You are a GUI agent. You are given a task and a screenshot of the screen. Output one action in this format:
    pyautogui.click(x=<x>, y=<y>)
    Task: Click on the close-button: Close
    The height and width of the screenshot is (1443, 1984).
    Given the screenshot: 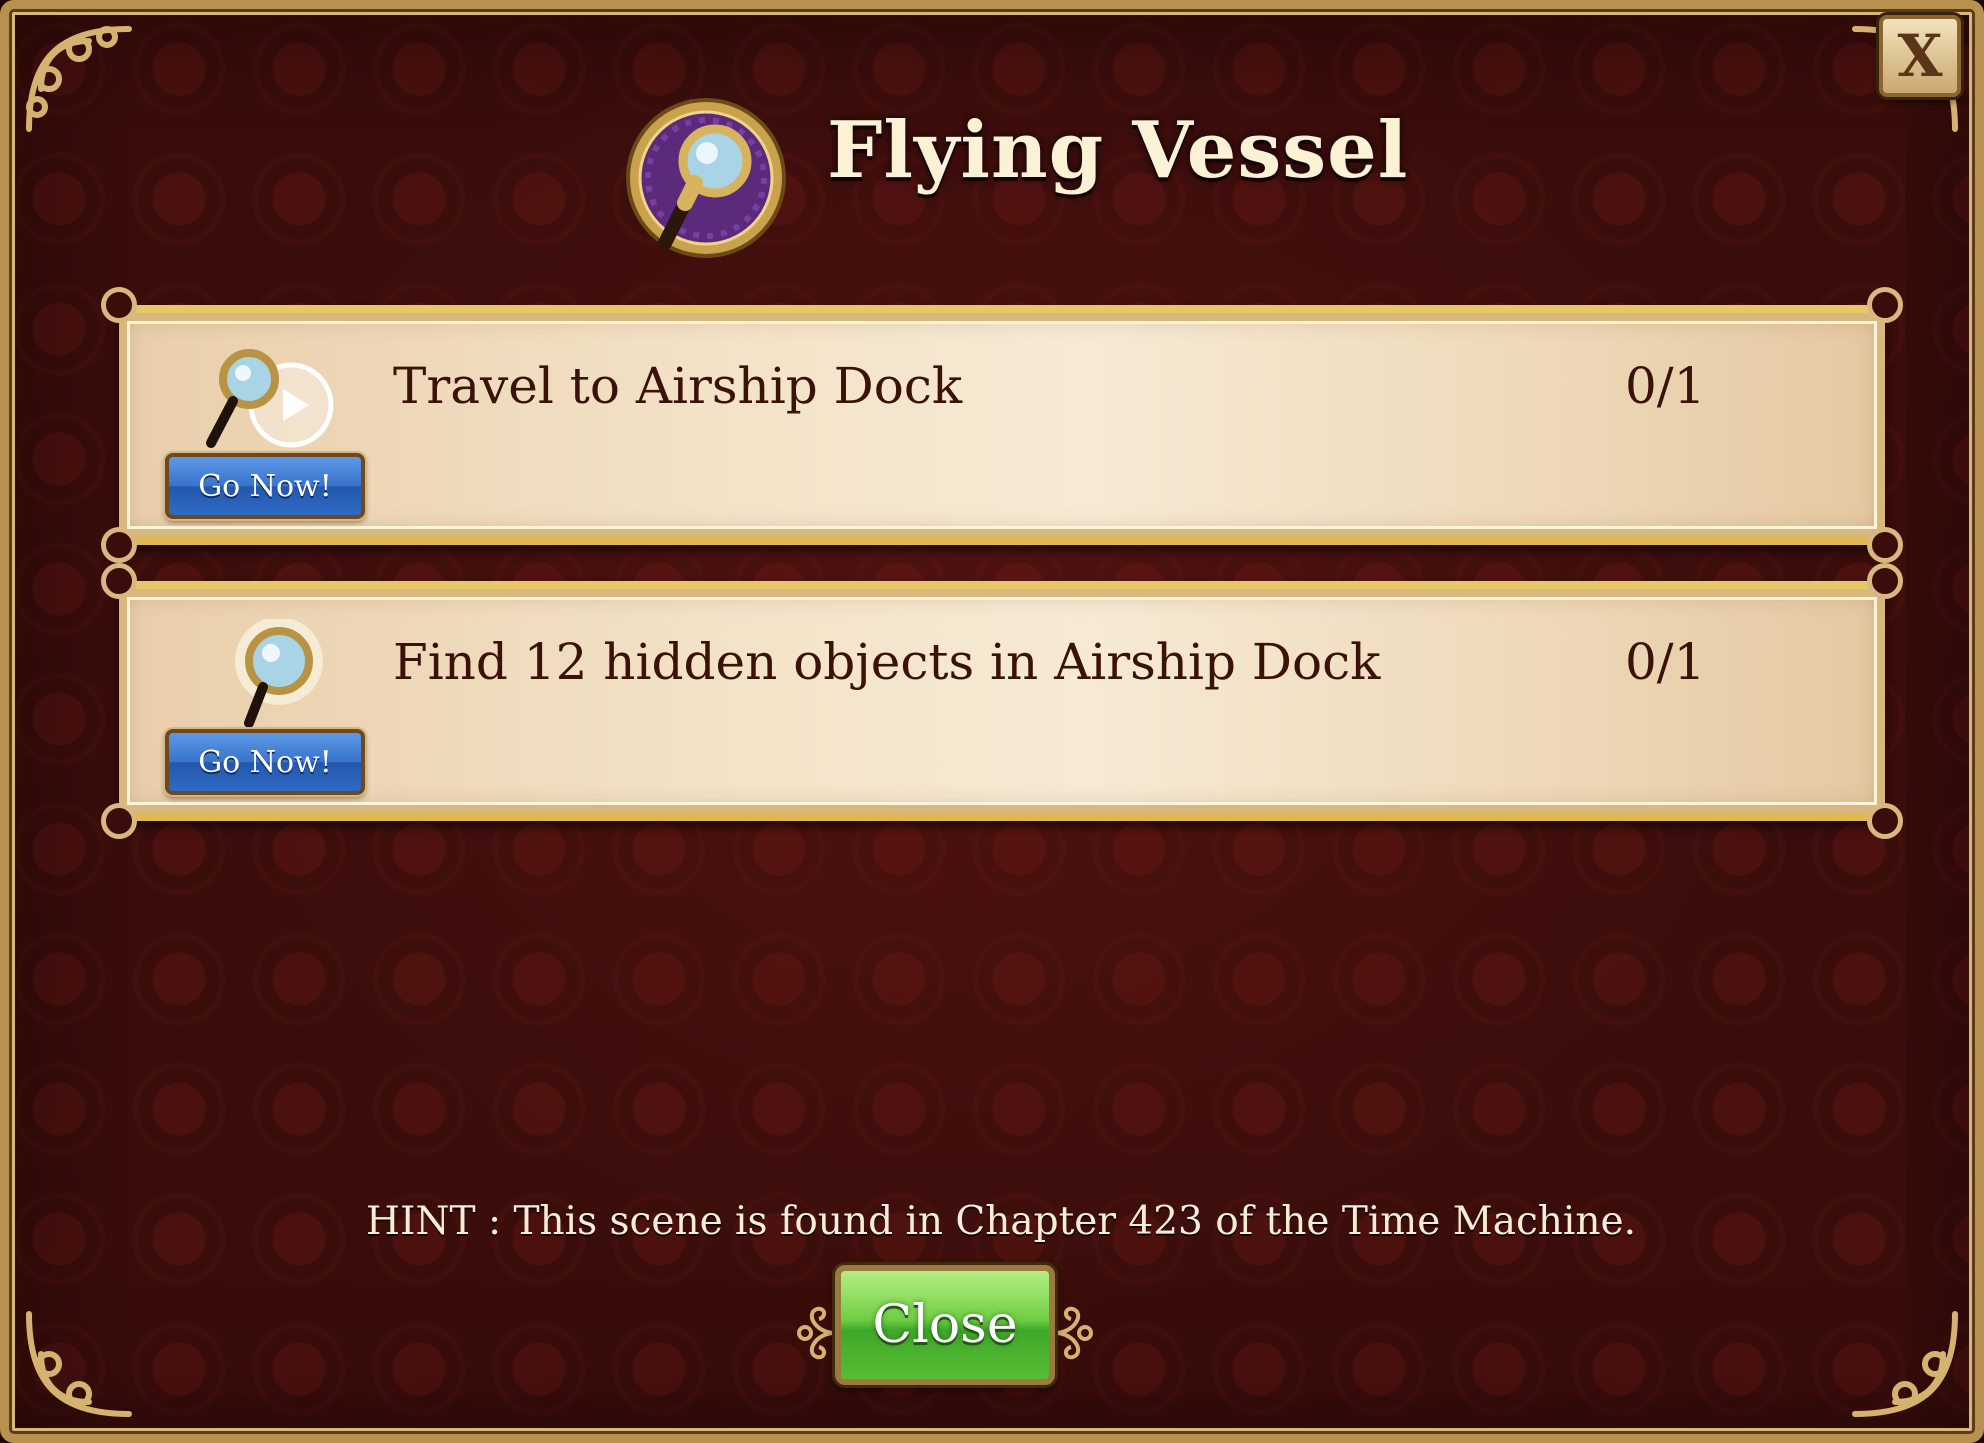 What is the action you would take?
    pyautogui.click(x=945, y=1325)
    